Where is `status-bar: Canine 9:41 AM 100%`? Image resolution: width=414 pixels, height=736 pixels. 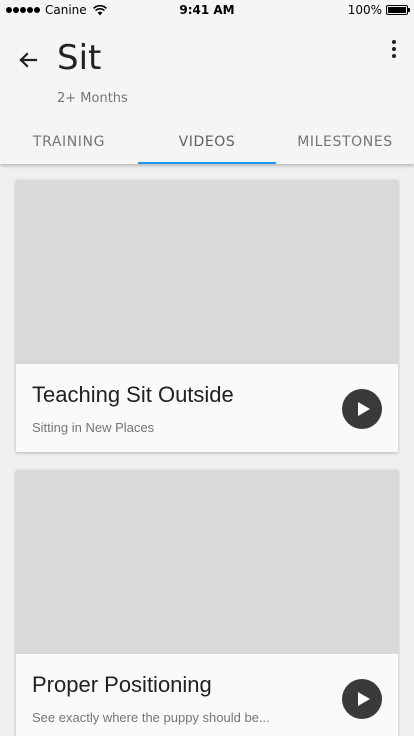
status-bar: Canine 9:41 AM 100% is located at coordinates (207, 10).